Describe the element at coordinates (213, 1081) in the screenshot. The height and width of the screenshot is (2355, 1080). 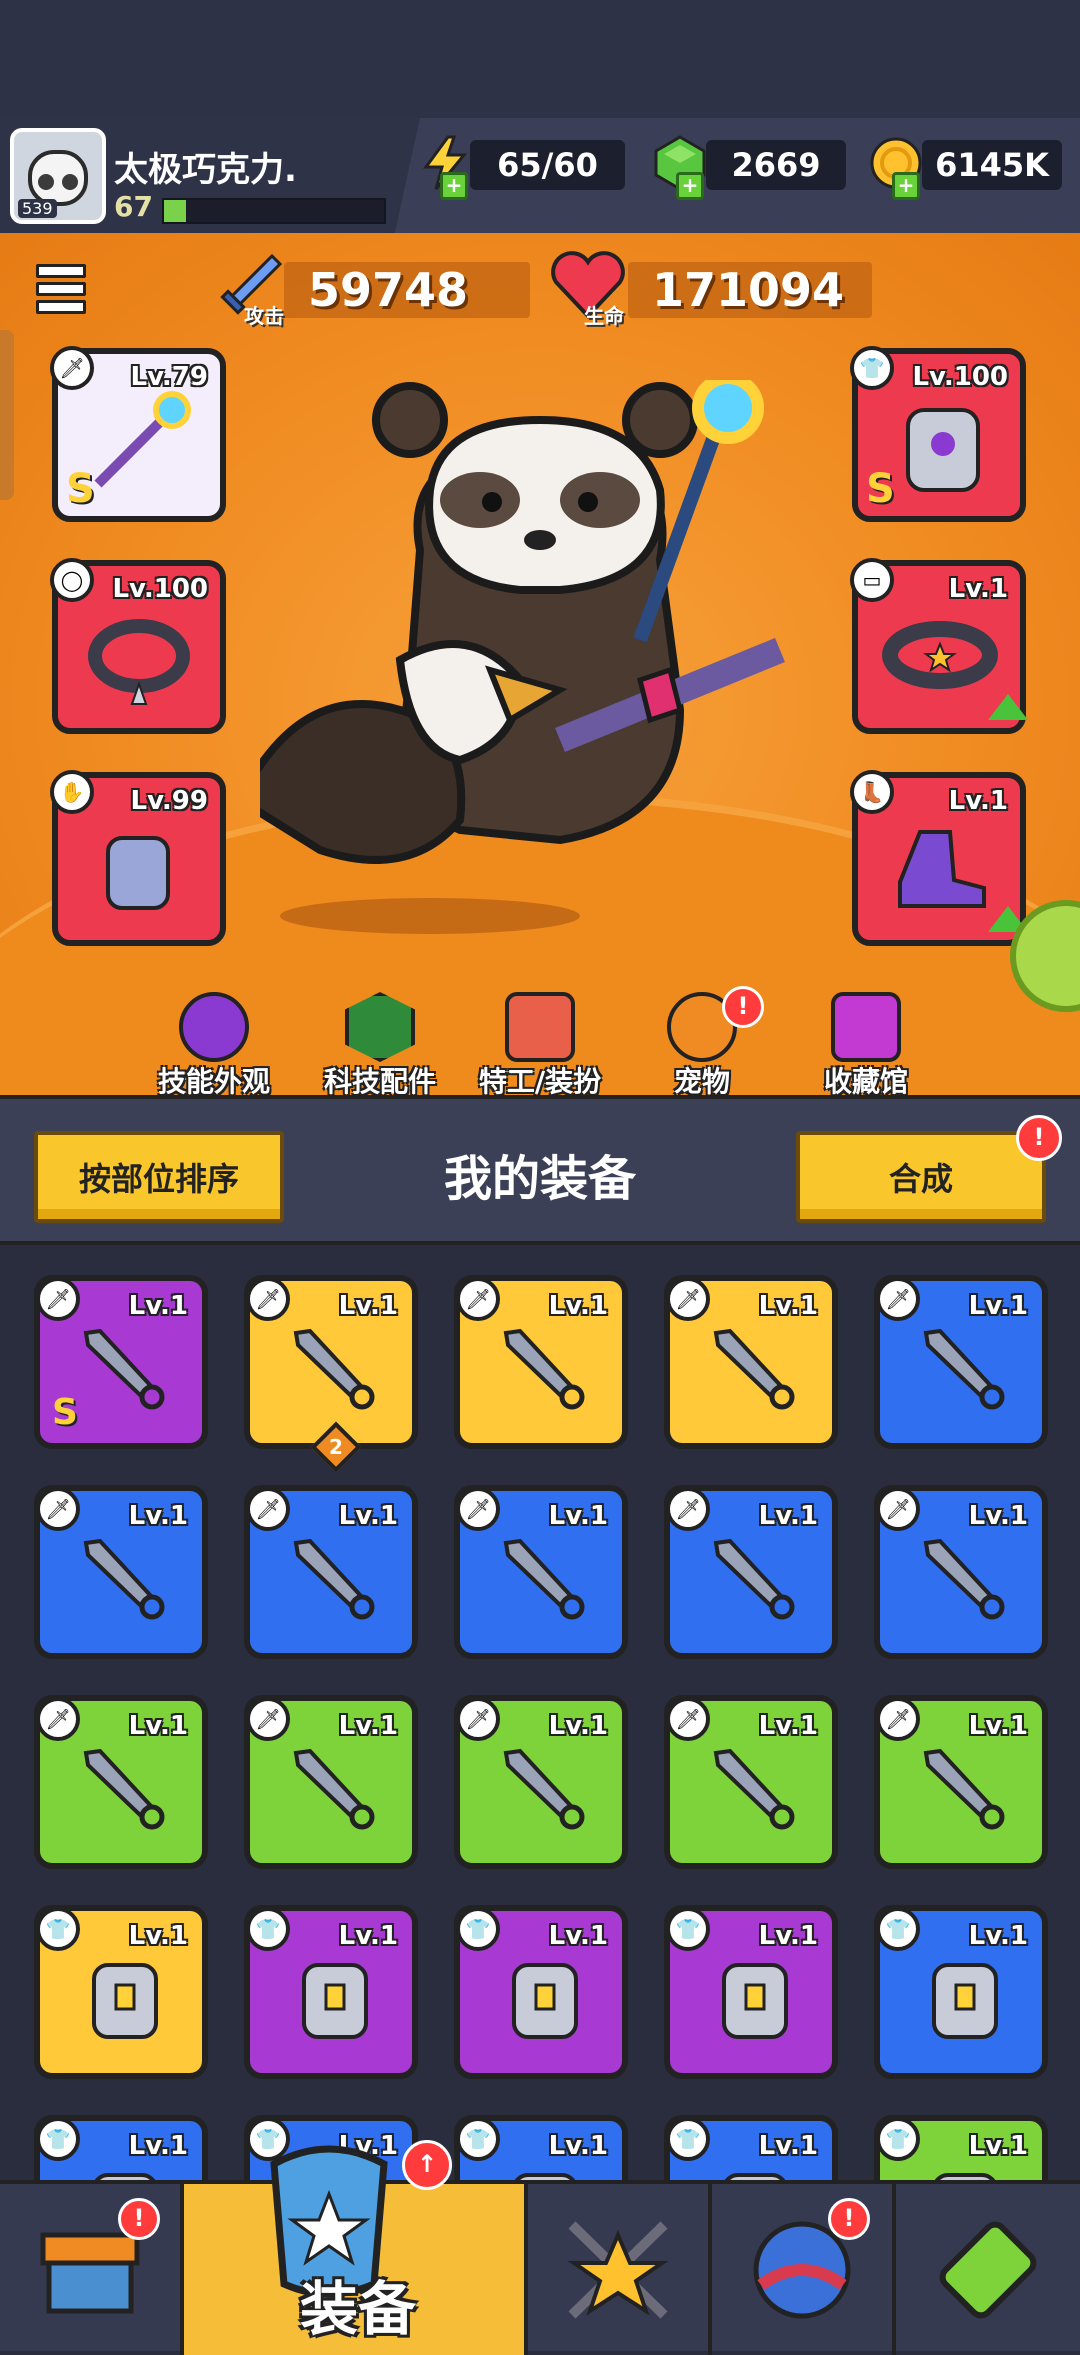
I see `skill-skin-label: 技能外观` at that location.